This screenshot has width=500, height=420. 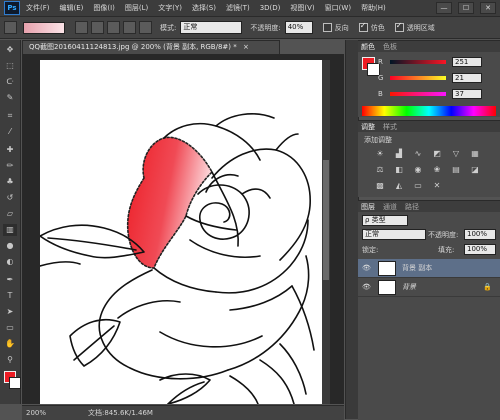 What do you see at coordinates (211, 27) in the screenshot?
I see `mode-select: 正常` at bounding box center [211, 27].